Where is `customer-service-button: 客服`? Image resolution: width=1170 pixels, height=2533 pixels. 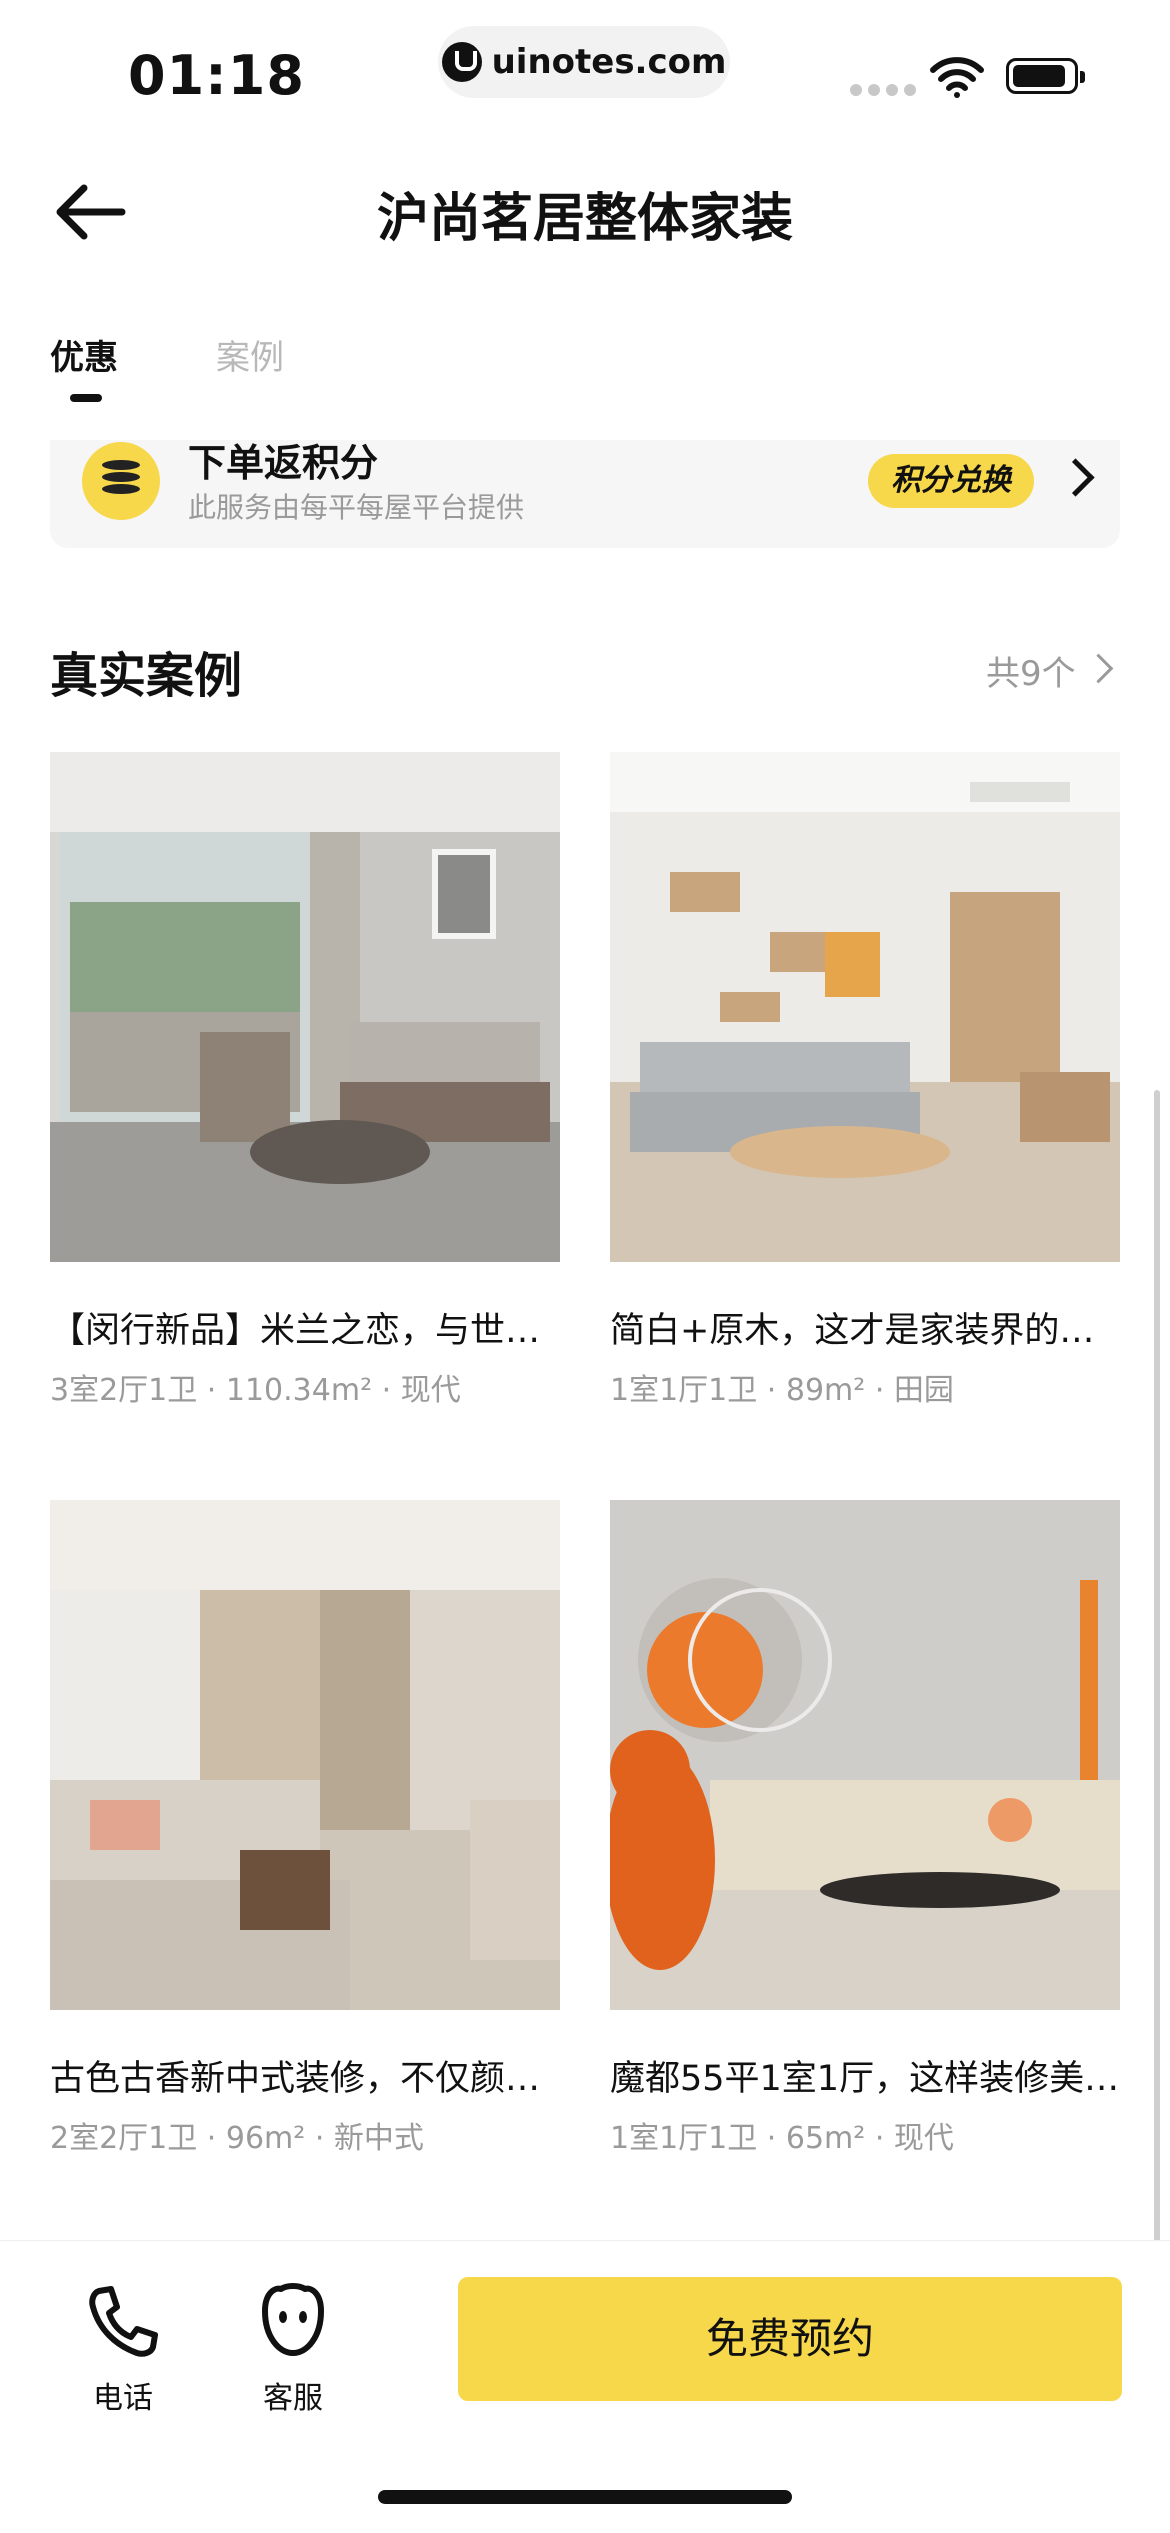
customer-service-button: 客服 is located at coordinates (293, 2349).